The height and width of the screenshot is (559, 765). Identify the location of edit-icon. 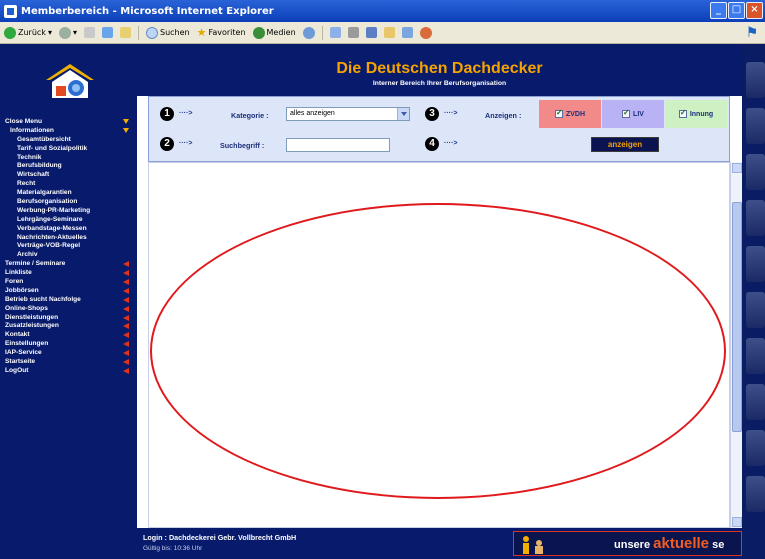
(371, 32).